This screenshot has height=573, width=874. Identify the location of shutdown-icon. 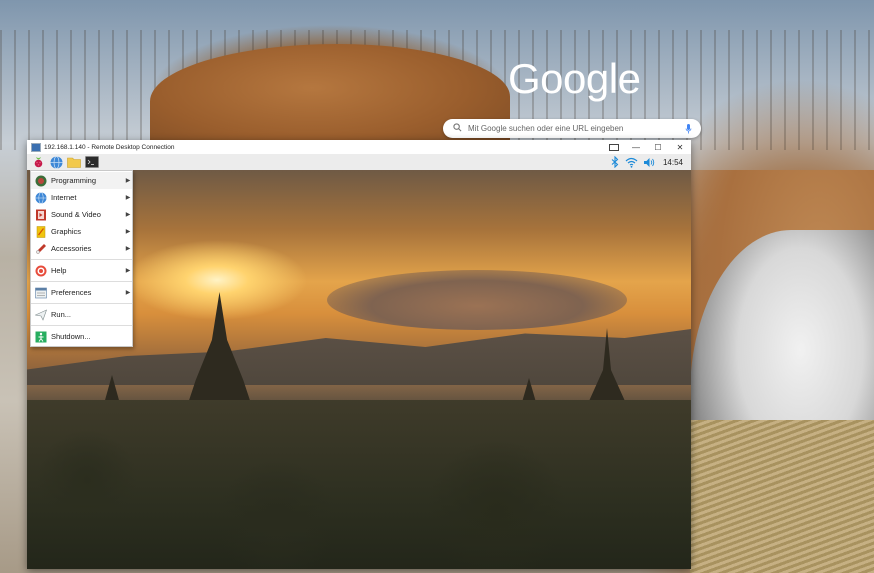
(40, 336).